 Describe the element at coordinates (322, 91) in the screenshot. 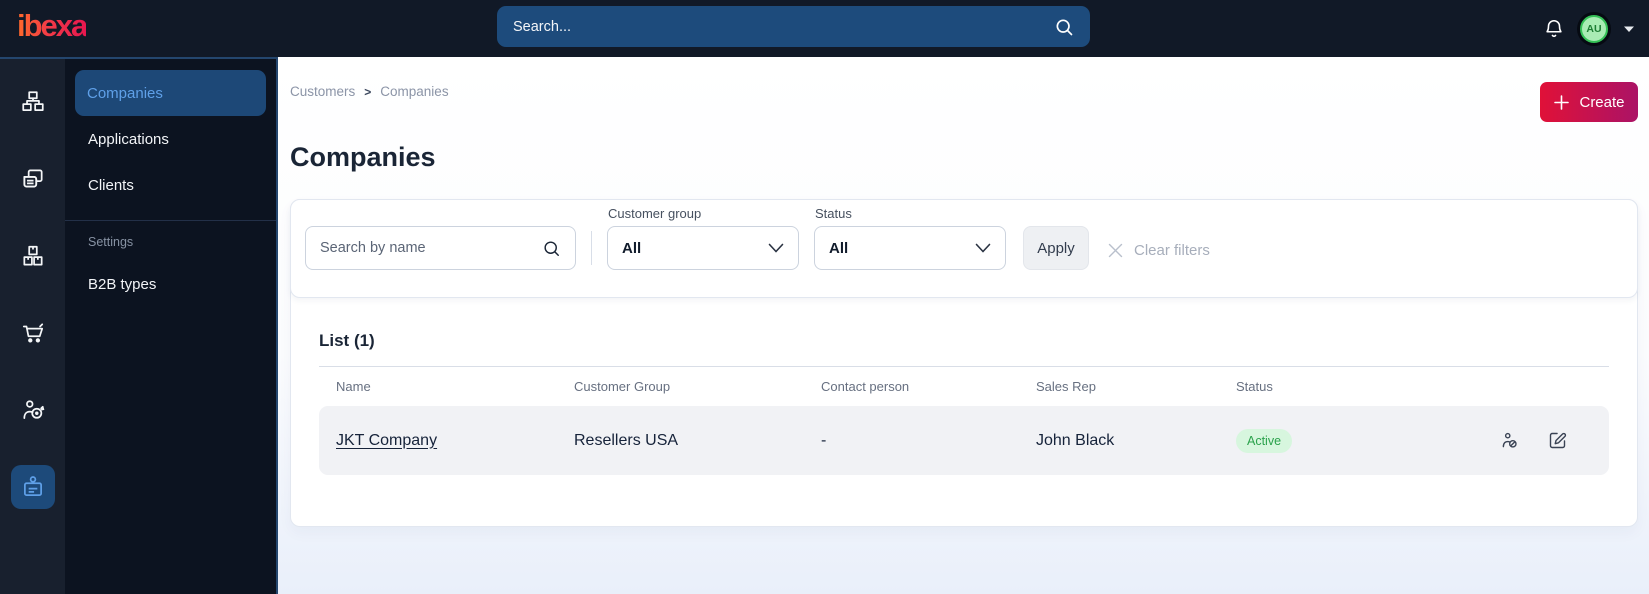

I see `breadcrumb-customers: Customers` at that location.